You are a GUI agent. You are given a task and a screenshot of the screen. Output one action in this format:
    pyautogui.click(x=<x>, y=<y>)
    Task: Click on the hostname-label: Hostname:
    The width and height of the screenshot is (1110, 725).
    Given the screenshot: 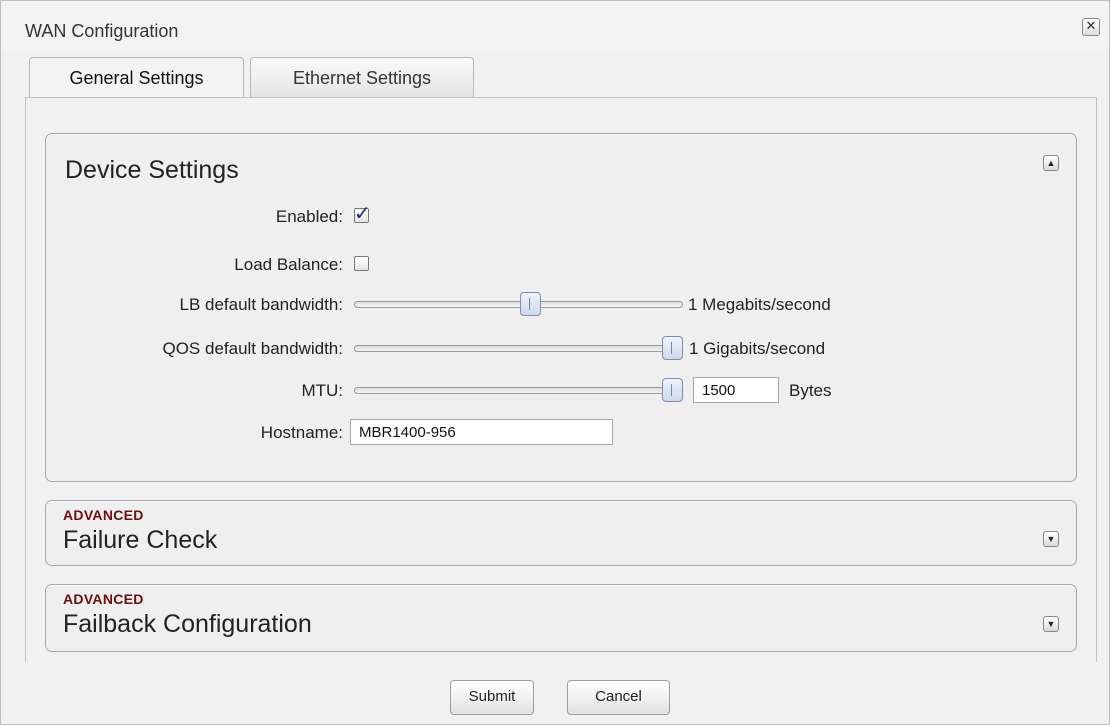 What is the action you would take?
    pyautogui.click(x=301, y=432)
    